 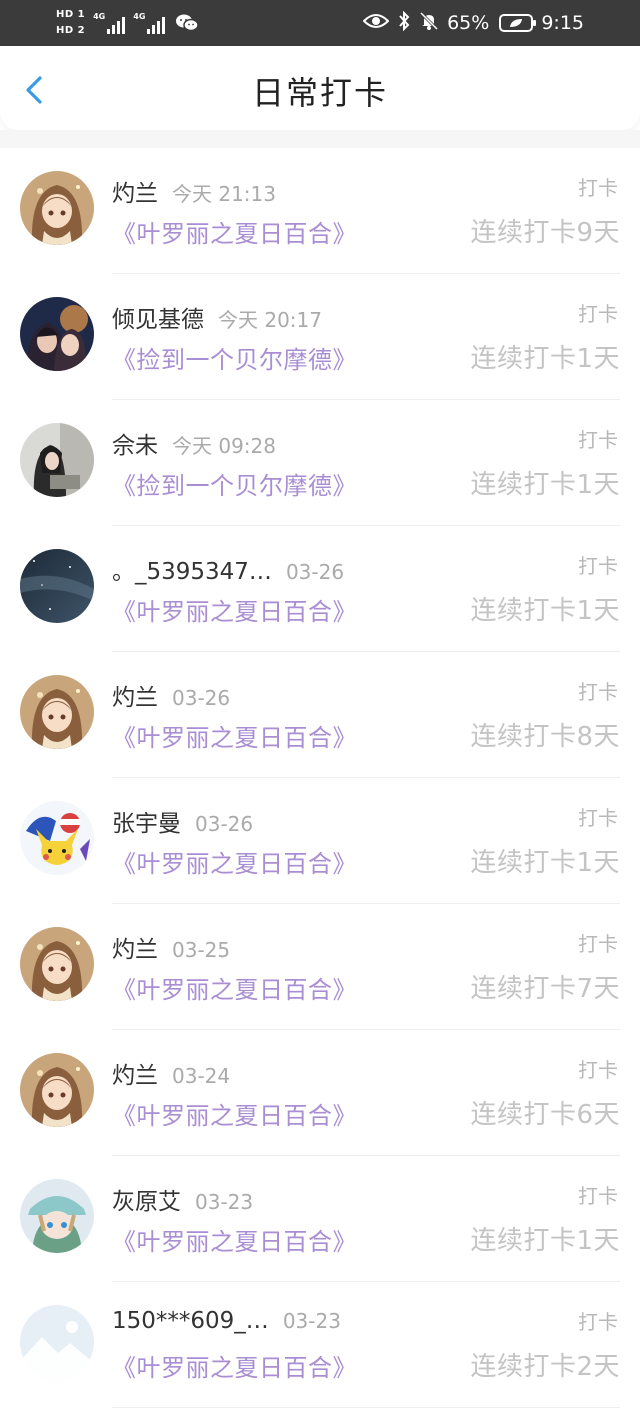 What do you see at coordinates (171, 1073) in the screenshot?
I see `user-name: 灼兰 03-24` at bounding box center [171, 1073].